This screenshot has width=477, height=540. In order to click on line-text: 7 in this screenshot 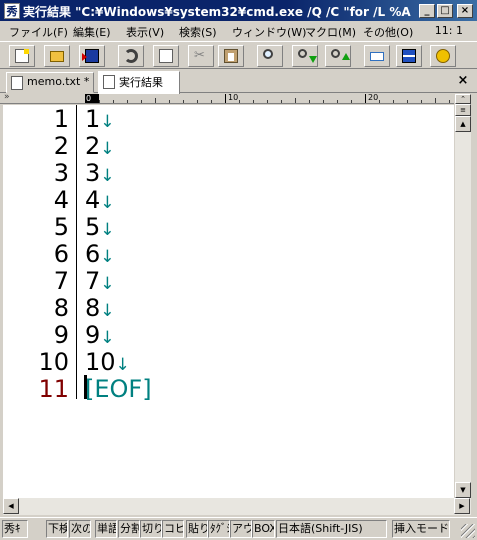, I will do `click(93, 281)`.